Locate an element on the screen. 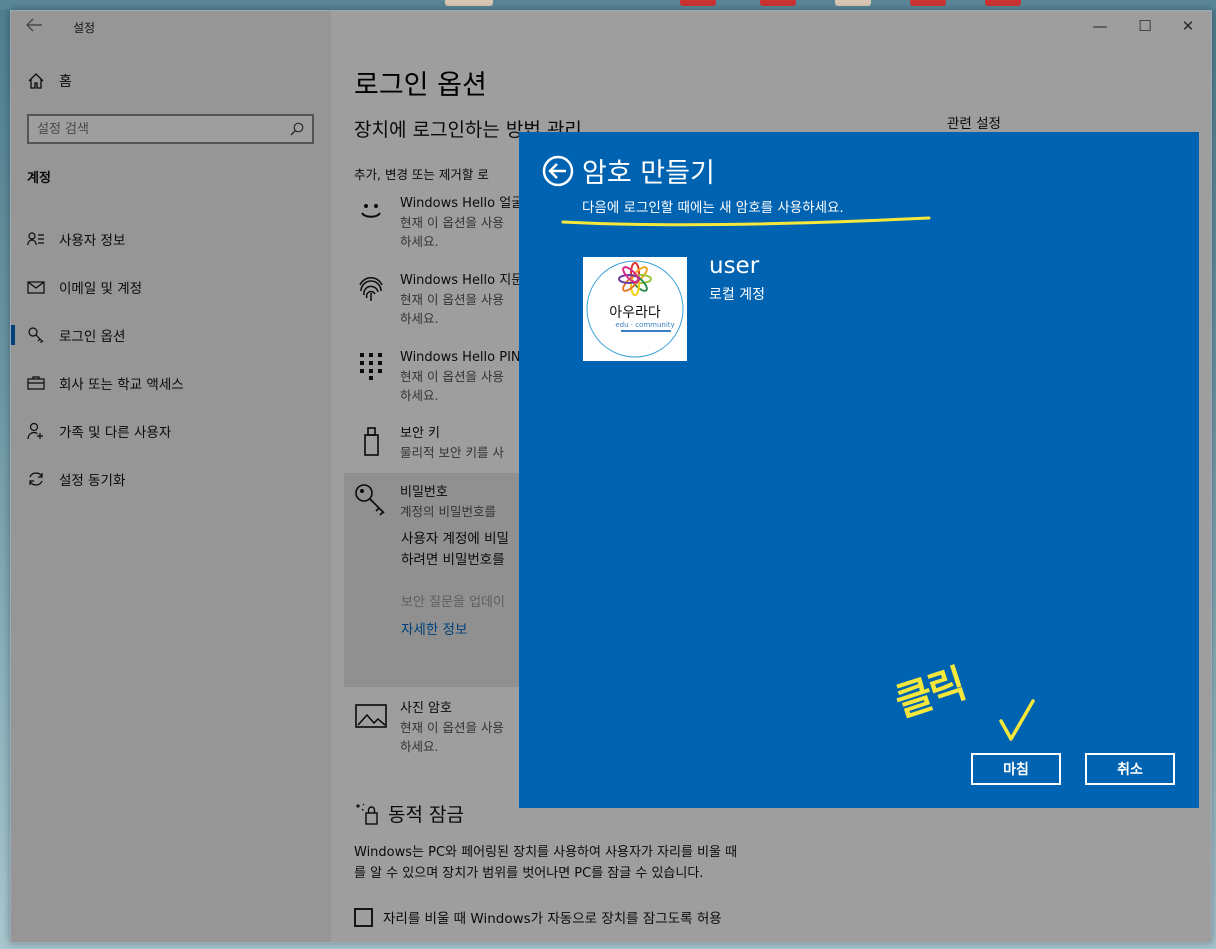  dialog-title: 암호 만들기 is located at coordinates (648, 173).